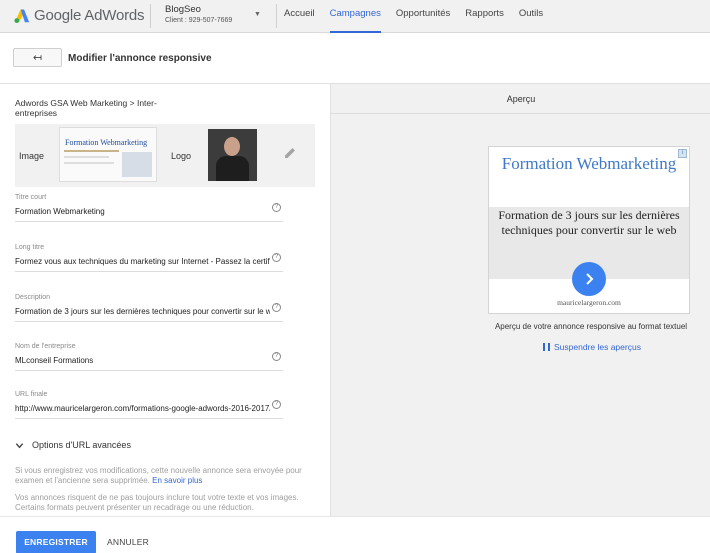 Image resolution: width=710 pixels, height=553 pixels. Describe the element at coordinates (232, 155) in the screenshot. I see `logo-thumbnail` at that location.